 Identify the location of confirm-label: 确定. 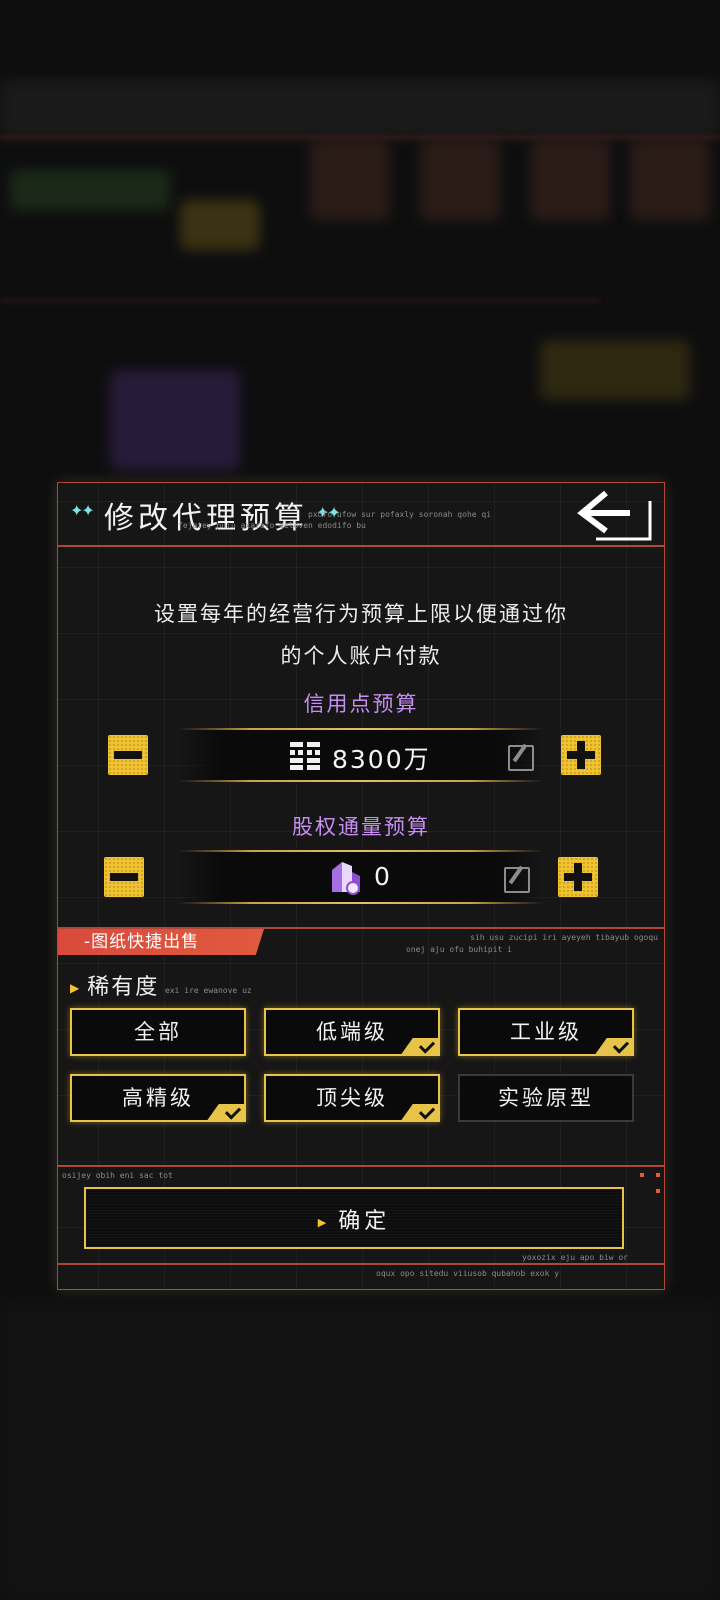
(364, 1221).